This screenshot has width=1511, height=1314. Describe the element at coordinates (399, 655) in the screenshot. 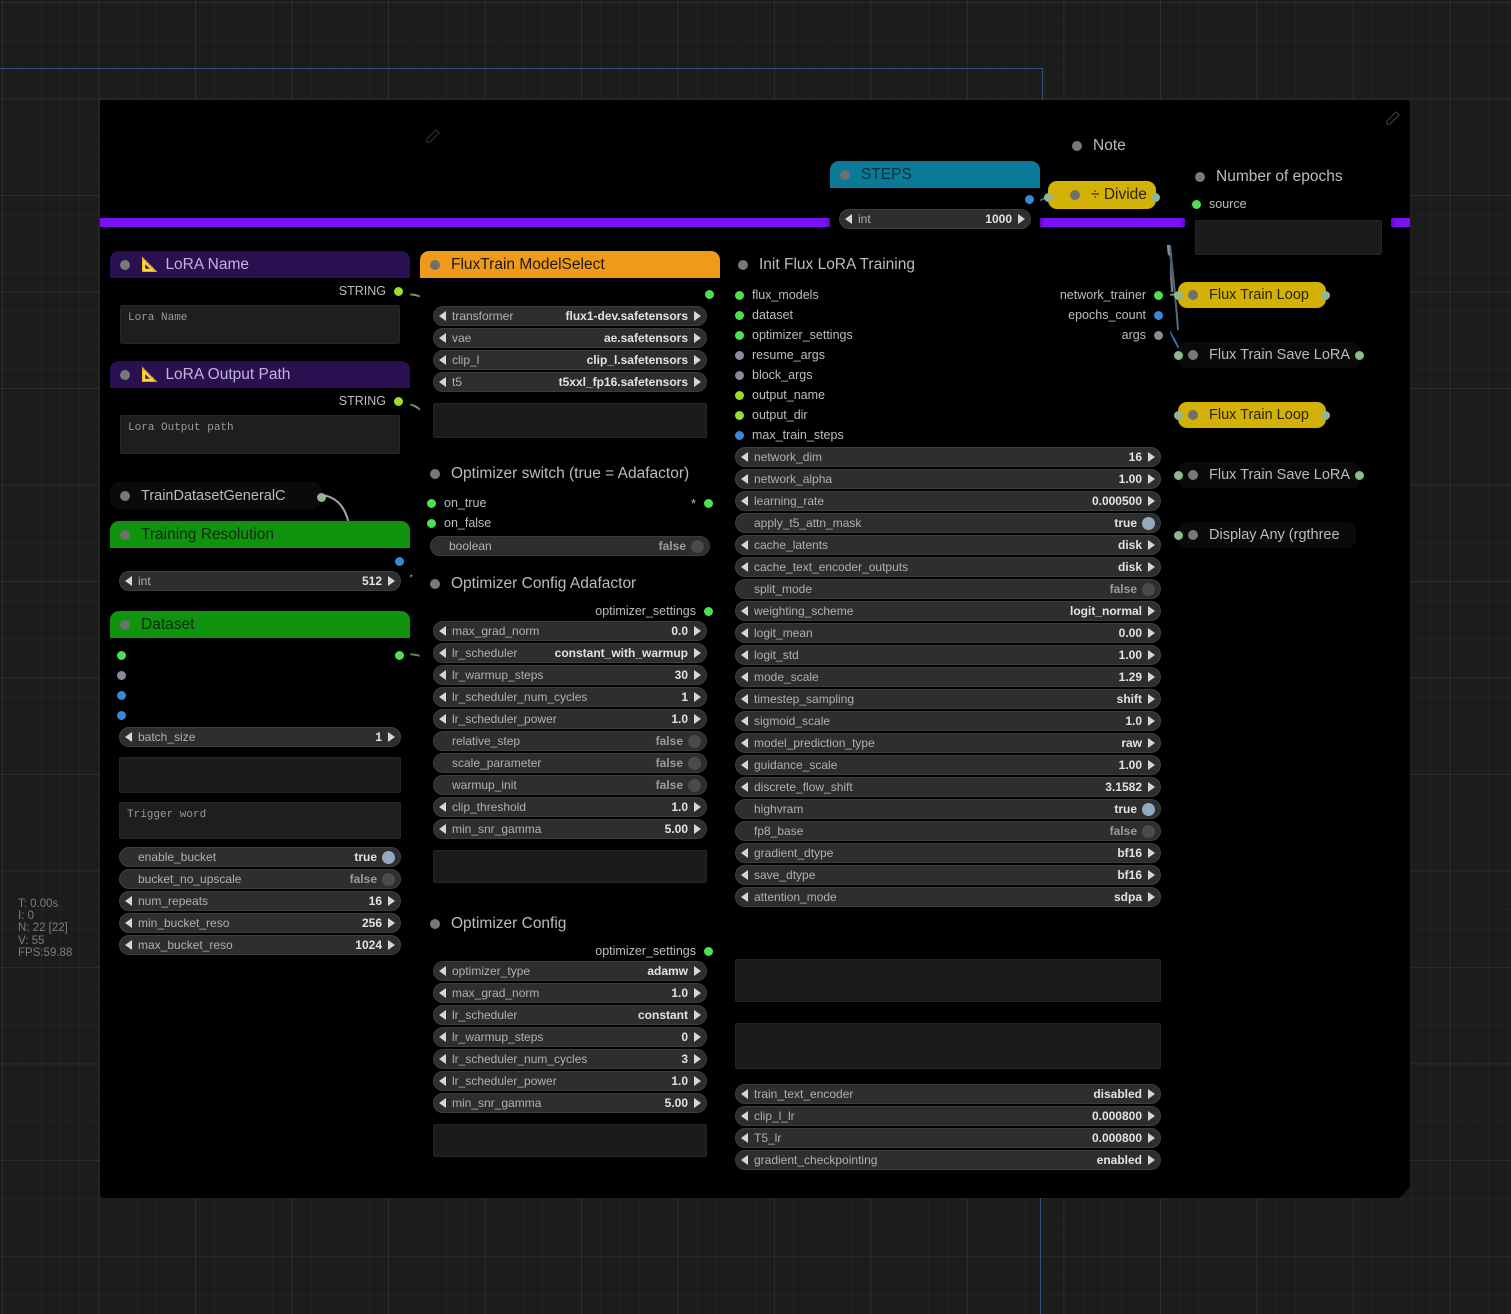

I see `dataset-output-slot` at that location.